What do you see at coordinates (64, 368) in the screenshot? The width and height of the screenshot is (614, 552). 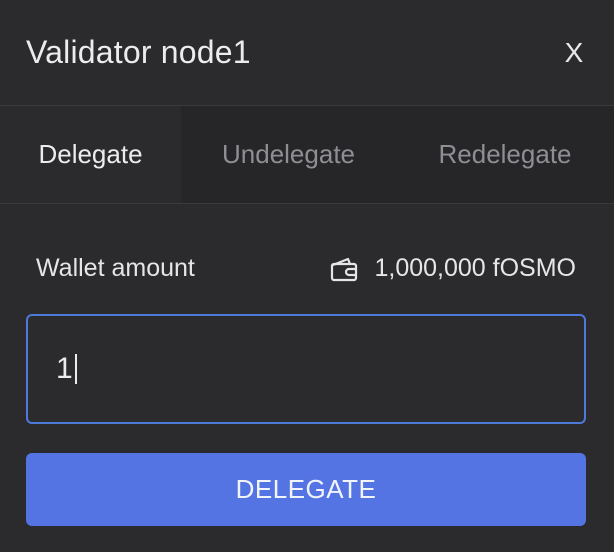 I see `amount-input-value: 1` at bounding box center [64, 368].